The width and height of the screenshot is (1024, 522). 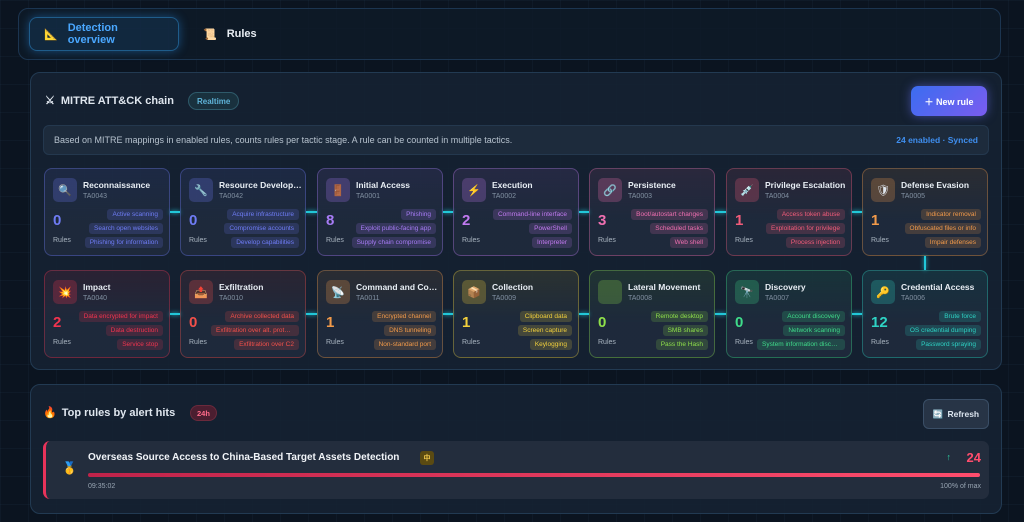 I want to click on explosion-icon: 💥, so click(x=65, y=292).